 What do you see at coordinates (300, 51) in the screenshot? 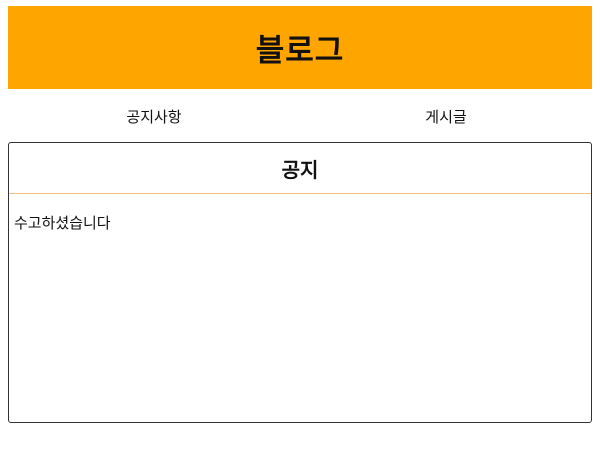
I see `blog-title: 블로그` at bounding box center [300, 51].